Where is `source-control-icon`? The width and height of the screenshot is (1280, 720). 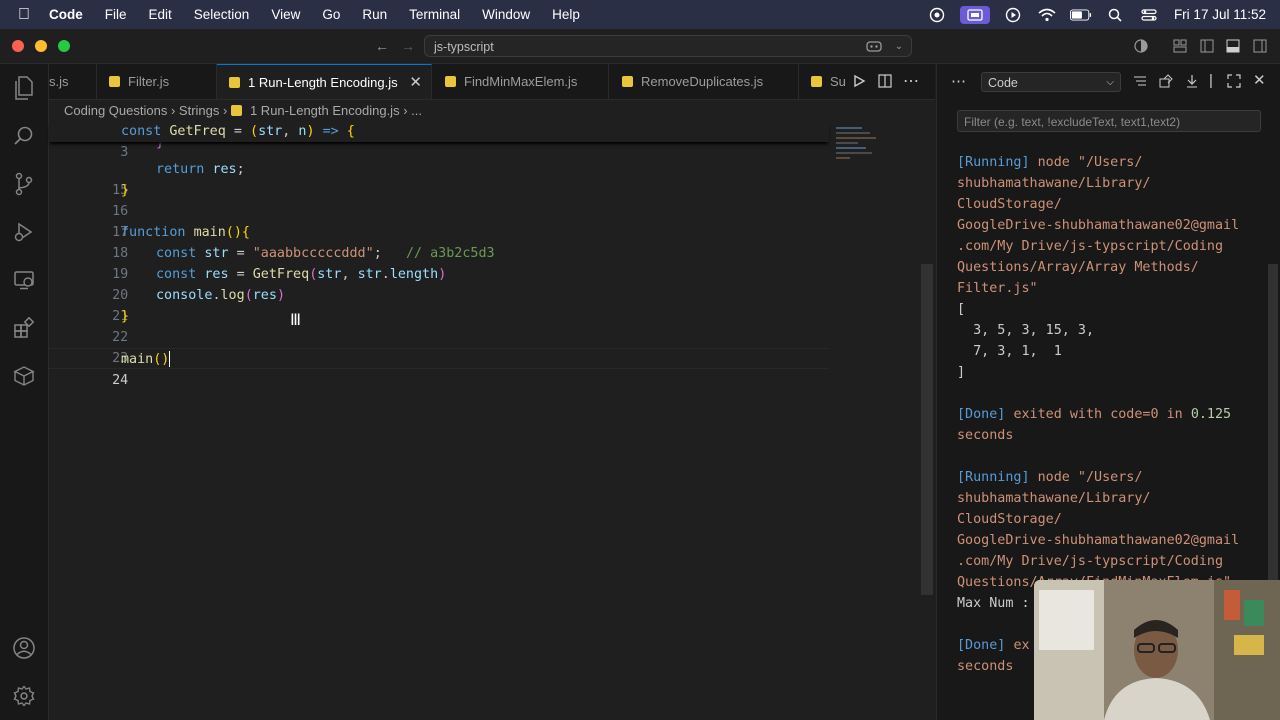 source-control-icon is located at coordinates (24, 184).